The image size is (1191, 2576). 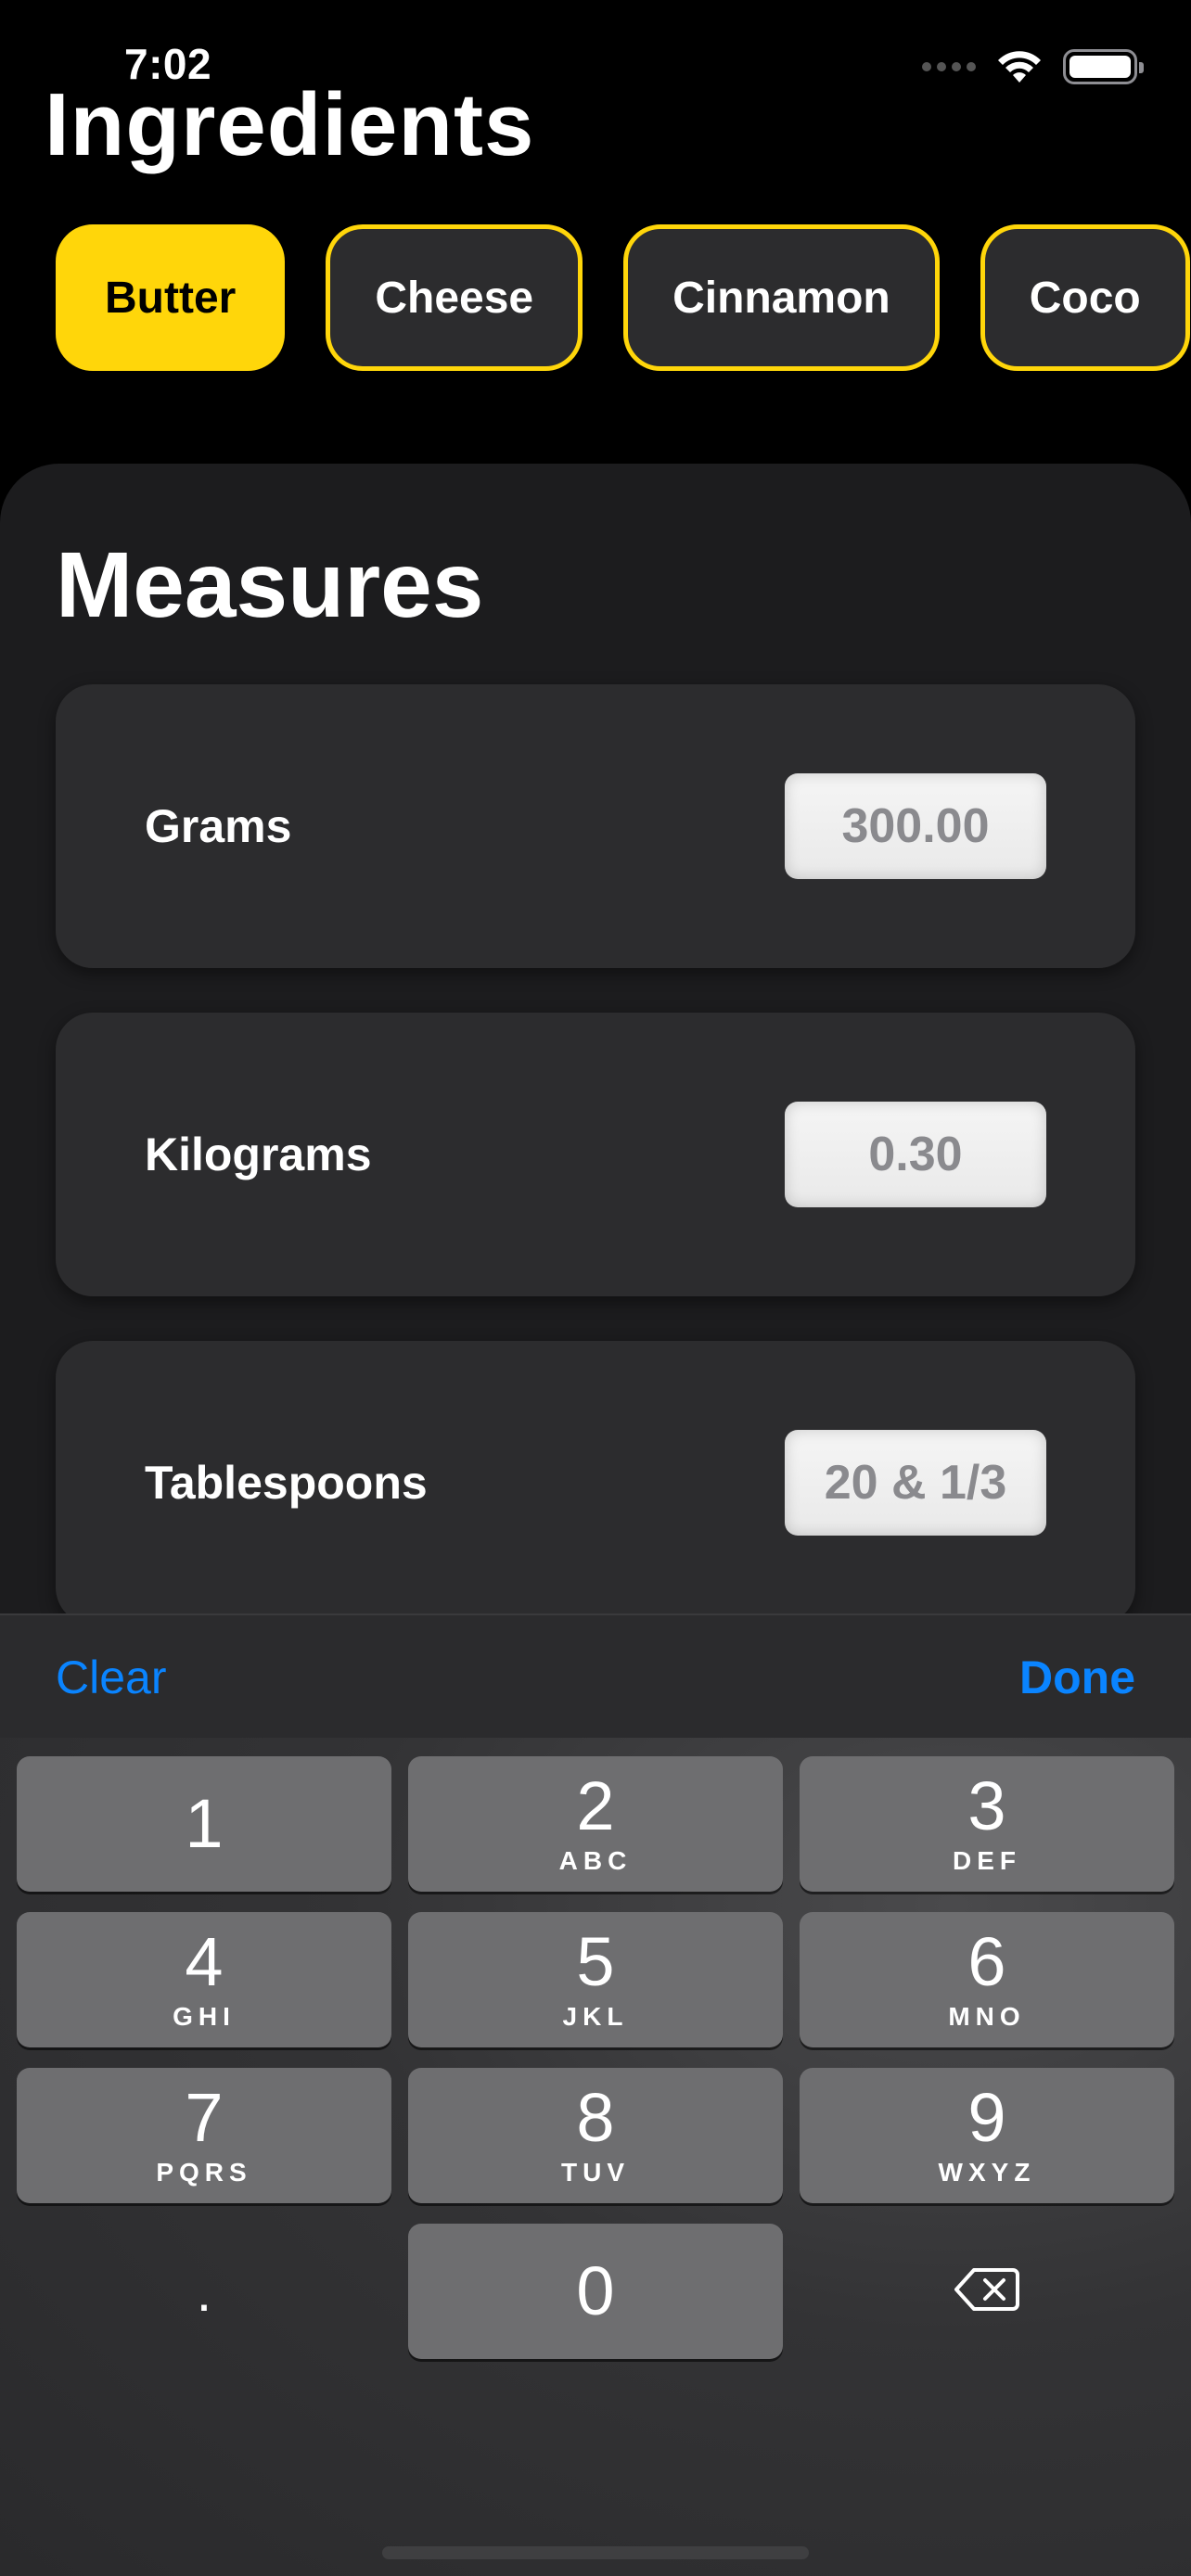 What do you see at coordinates (987, 2172) in the screenshot?
I see `key-letters: WXYZ` at bounding box center [987, 2172].